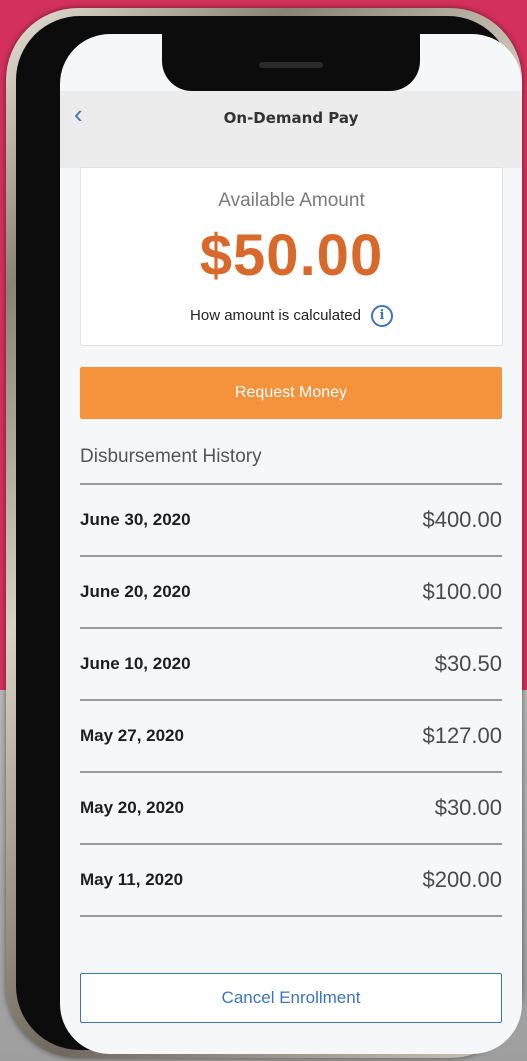 This screenshot has height=1061, width=527. I want to click on info-icon: i, so click(381, 316).